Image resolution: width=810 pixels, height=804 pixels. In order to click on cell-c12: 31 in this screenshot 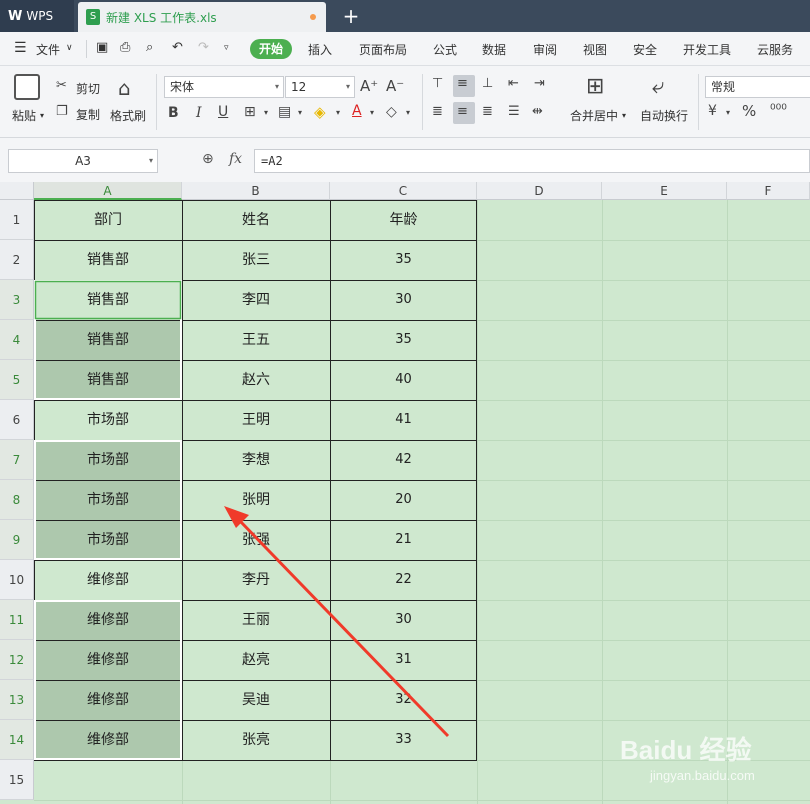, I will do `click(403, 660)`.